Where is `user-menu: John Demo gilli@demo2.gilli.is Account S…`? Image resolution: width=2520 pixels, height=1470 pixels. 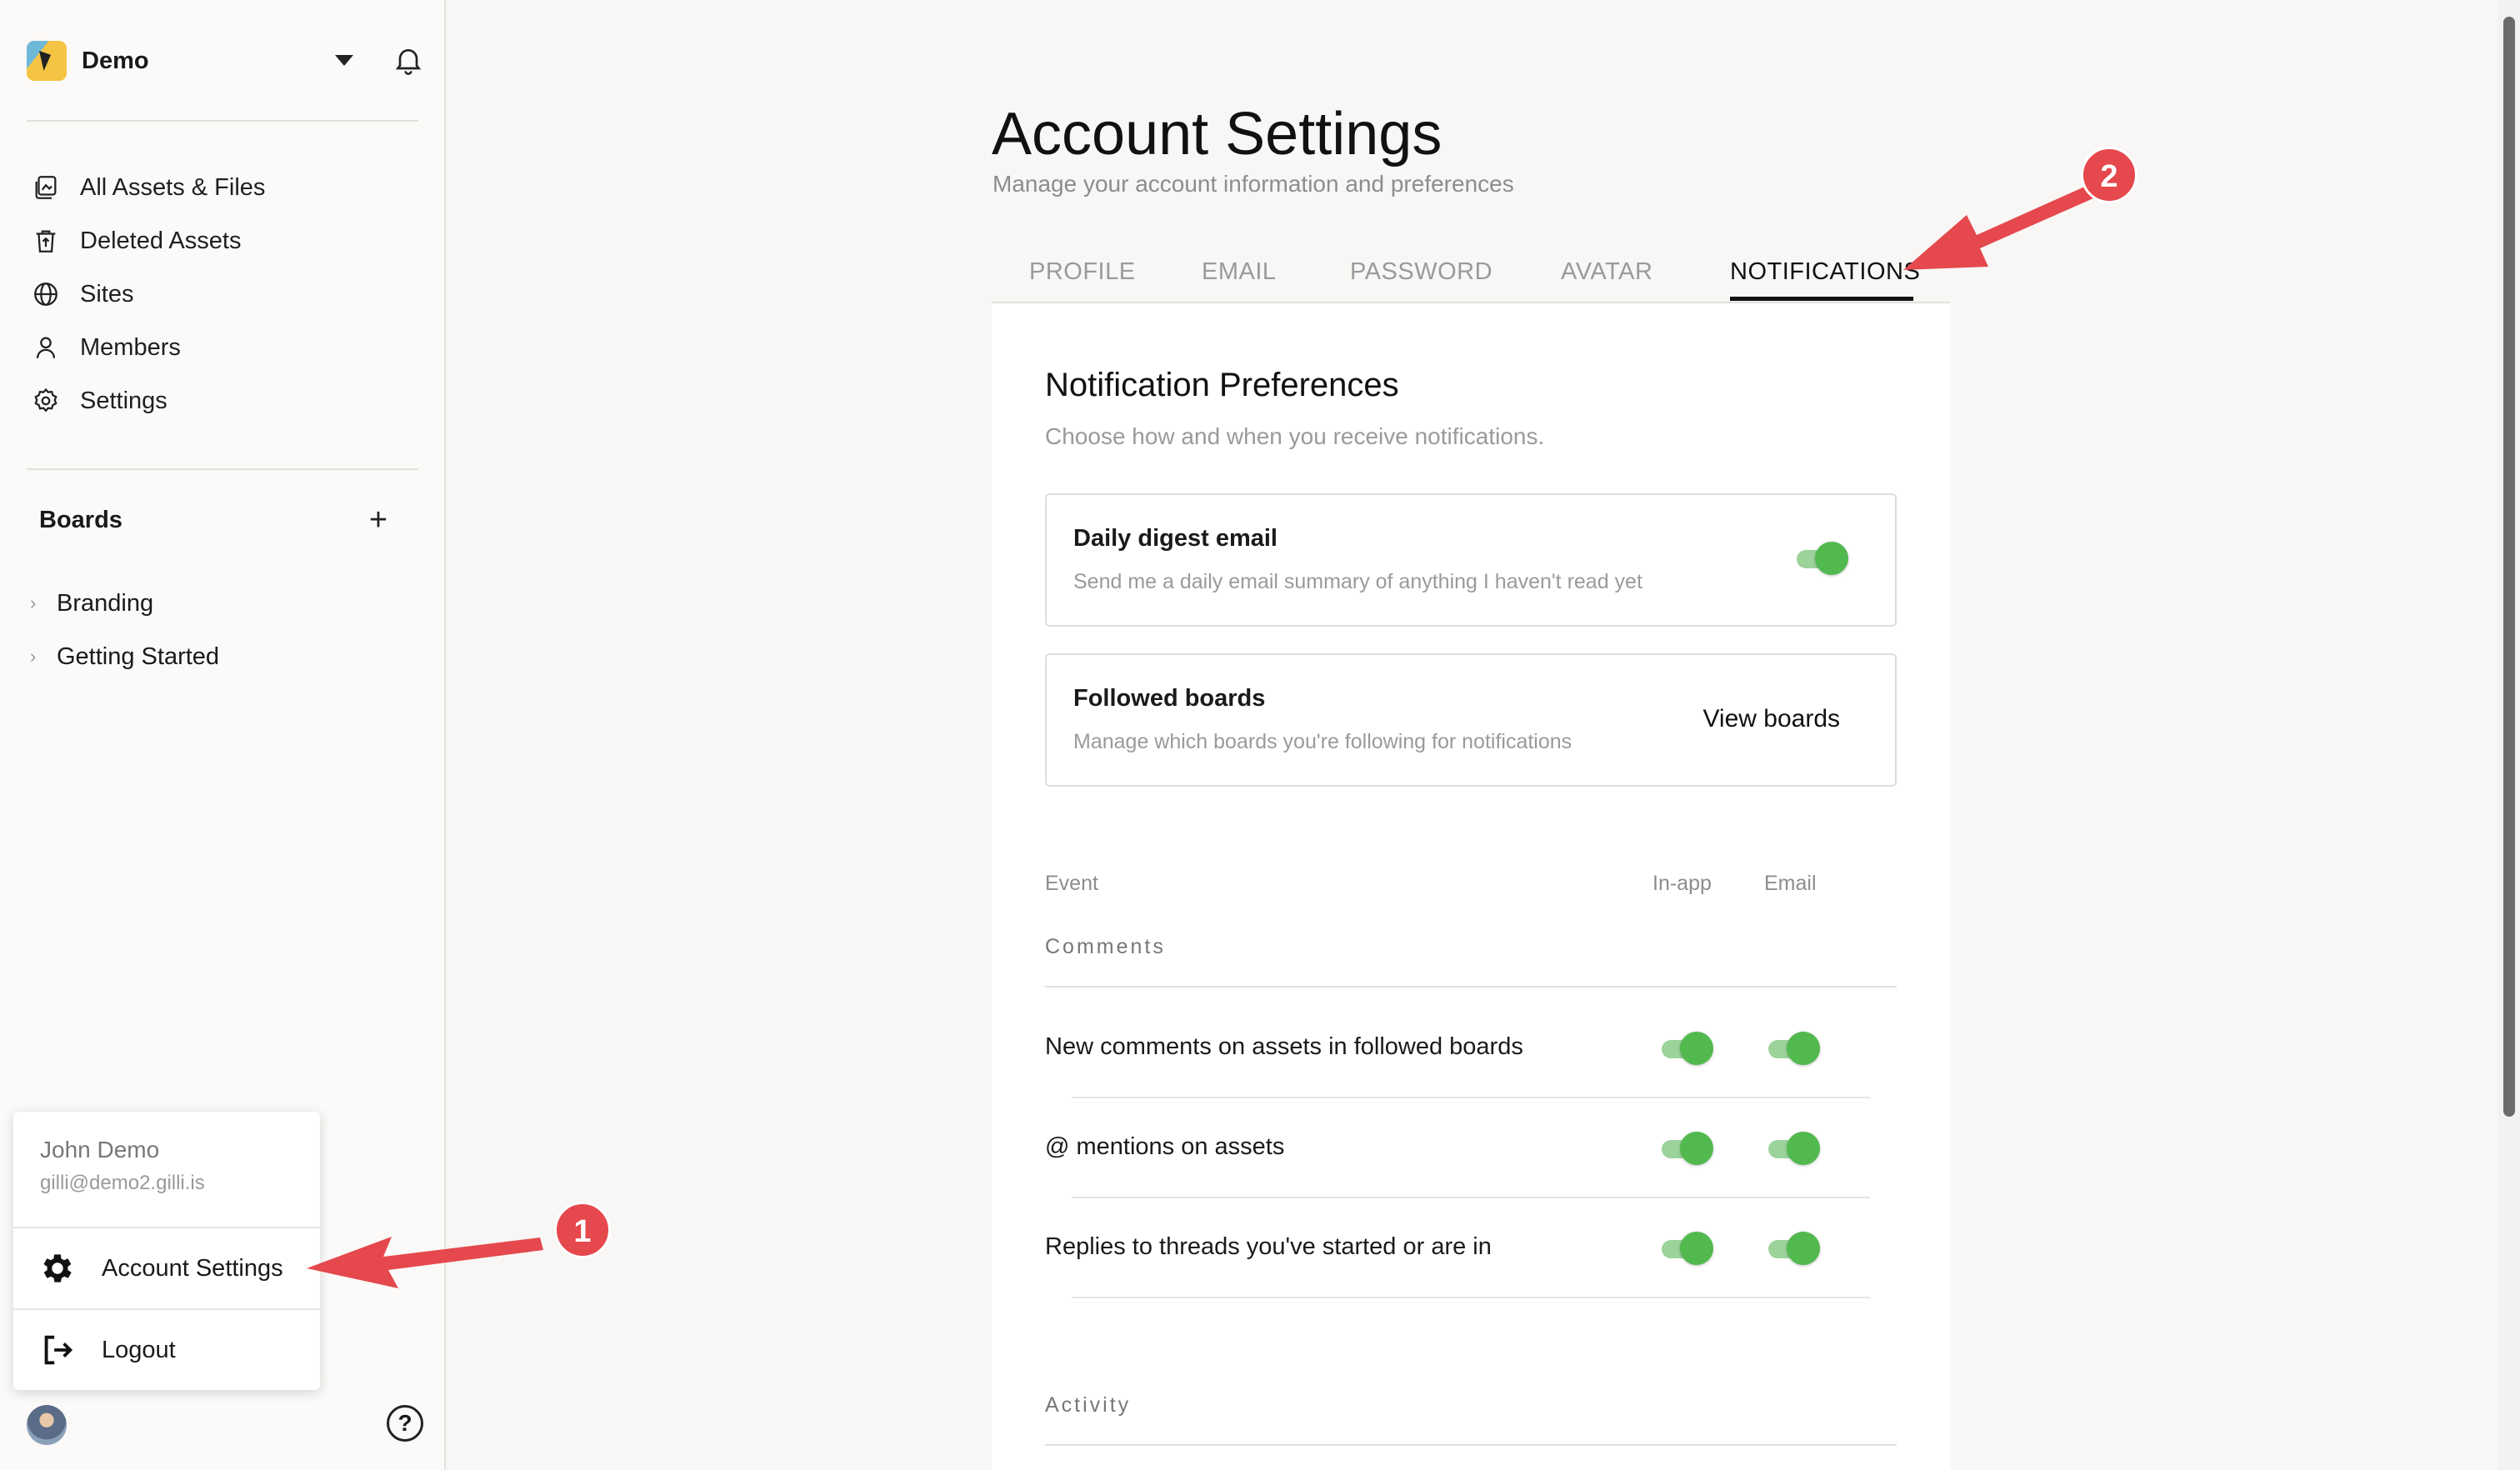
user-menu: John Demo gilli@demo2.gilli.is Account S… is located at coordinates (166, 1251).